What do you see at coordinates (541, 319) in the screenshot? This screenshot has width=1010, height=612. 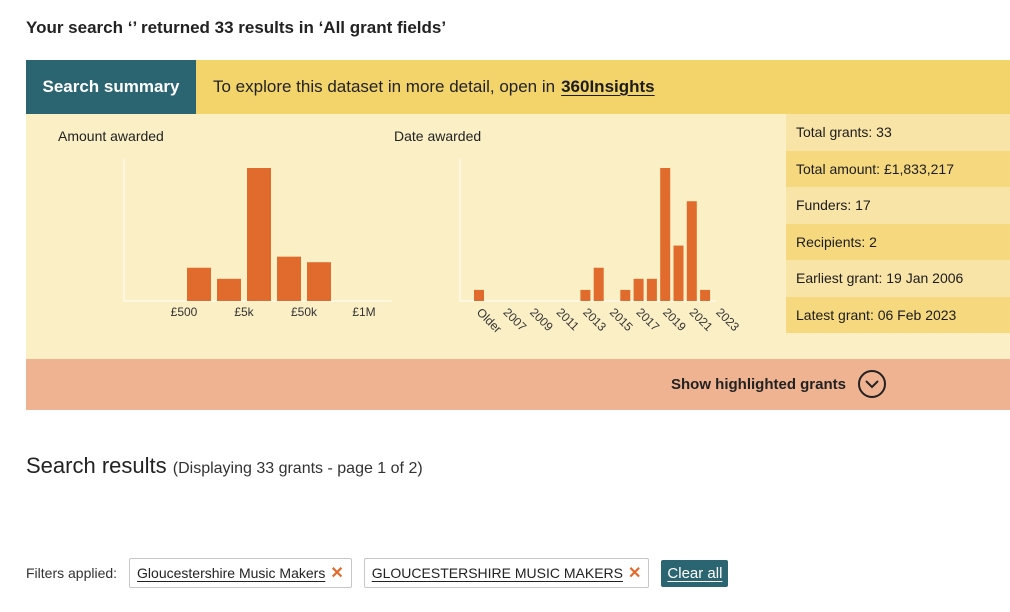 I see `tick-label: 2009` at bounding box center [541, 319].